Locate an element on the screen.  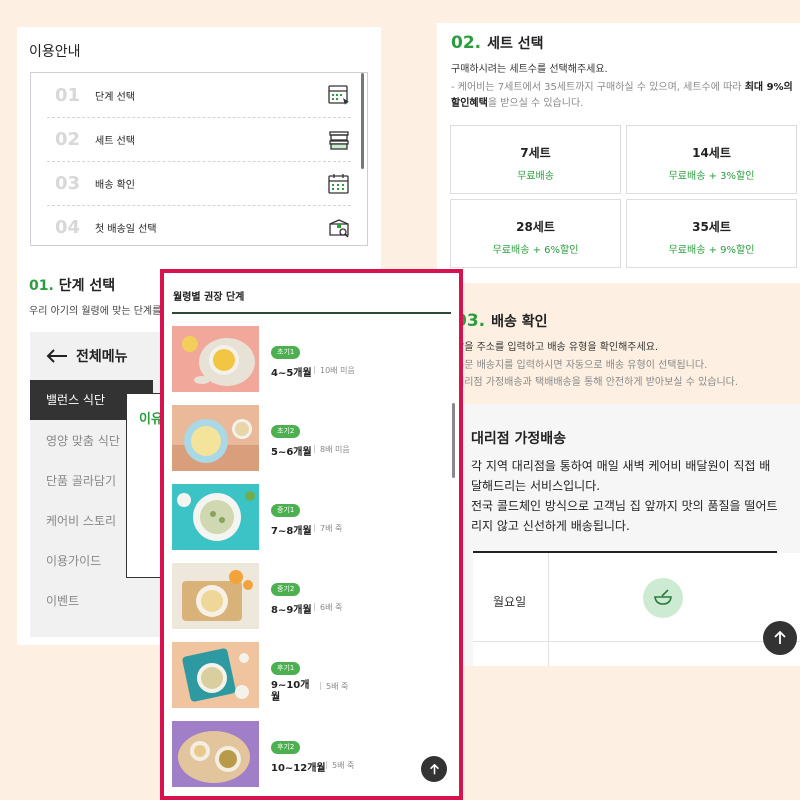
age-range: 7~8개월 is located at coordinates (291, 531).